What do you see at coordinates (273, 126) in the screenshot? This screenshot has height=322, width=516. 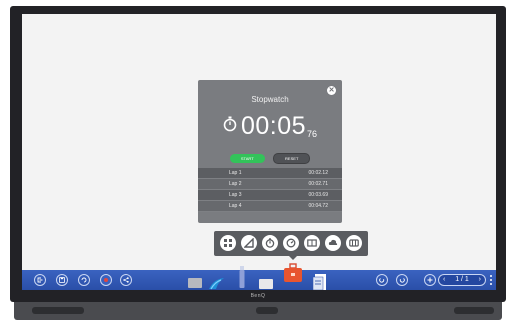 I see `time-main: 00:05` at bounding box center [273, 126].